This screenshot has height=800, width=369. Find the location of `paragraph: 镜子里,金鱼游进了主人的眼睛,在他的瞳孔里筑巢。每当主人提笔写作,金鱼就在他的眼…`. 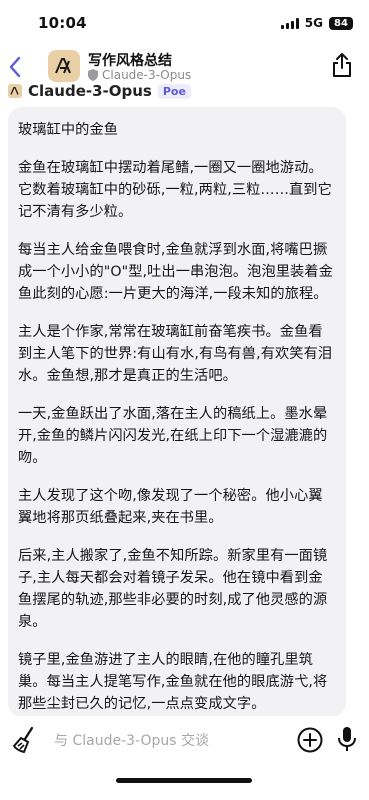

paragraph: 镜子里,金鱼游进了主人的眼睛,在他的瞳孔里筑巢。每当主人提笔写作,金鱼就在他的眼… is located at coordinates (173, 682).